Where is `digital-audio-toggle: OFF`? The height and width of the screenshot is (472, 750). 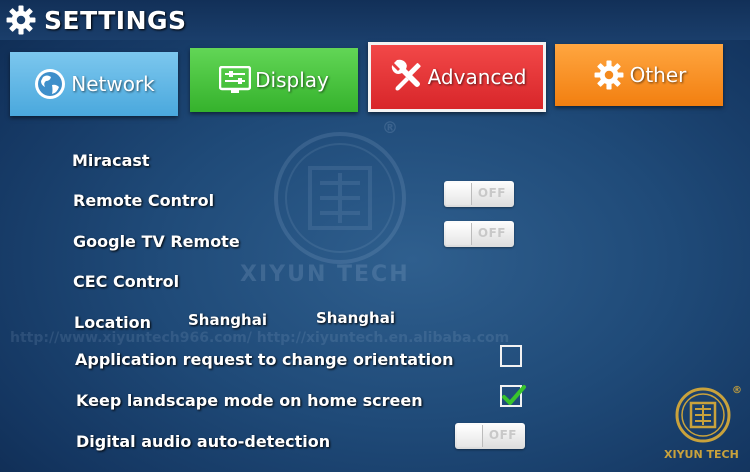 digital-audio-toggle: OFF is located at coordinates (490, 436).